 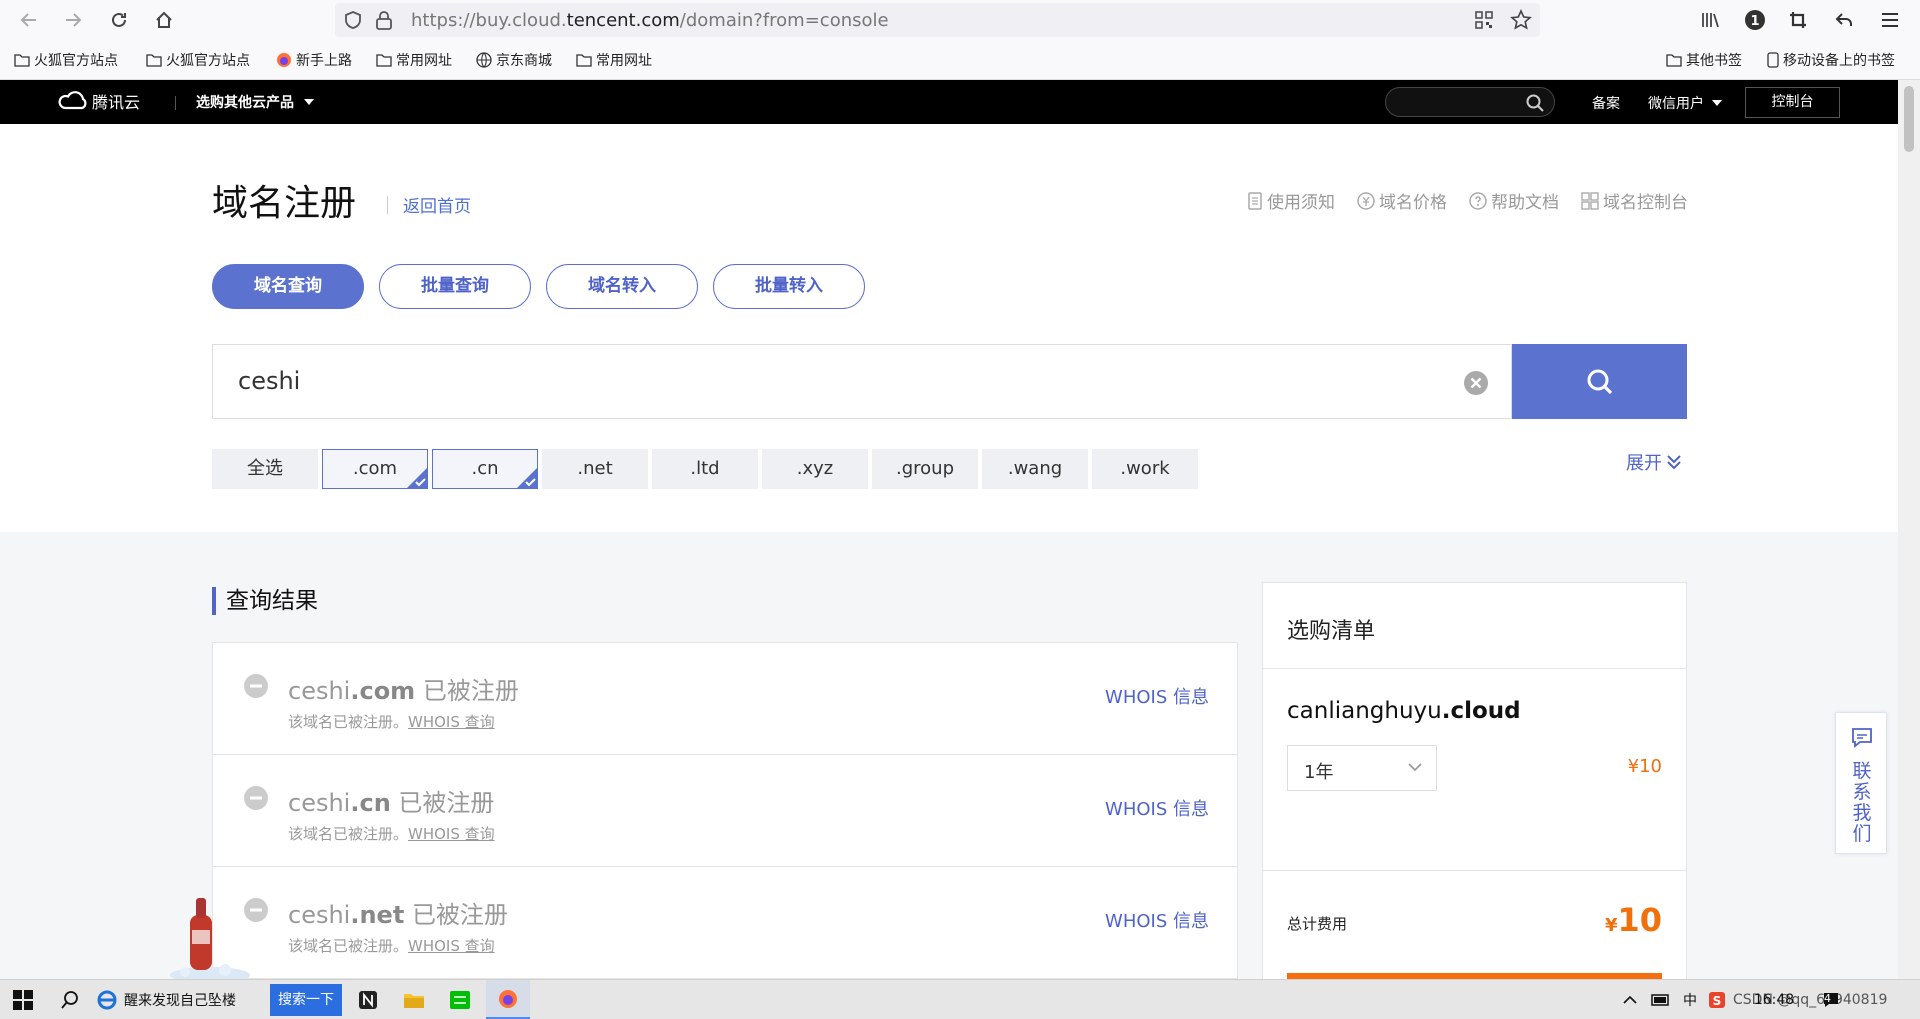 What do you see at coordinates (925, 469) in the screenshot?
I see `suffix-chip-group: .group` at bounding box center [925, 469].